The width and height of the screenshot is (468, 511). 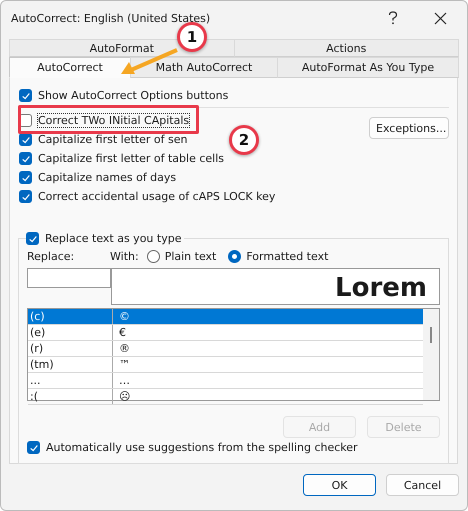 What do you see at coordinates (393, 18) in the screenshot?
I see `help-icon` at bounding box center [393, 18].